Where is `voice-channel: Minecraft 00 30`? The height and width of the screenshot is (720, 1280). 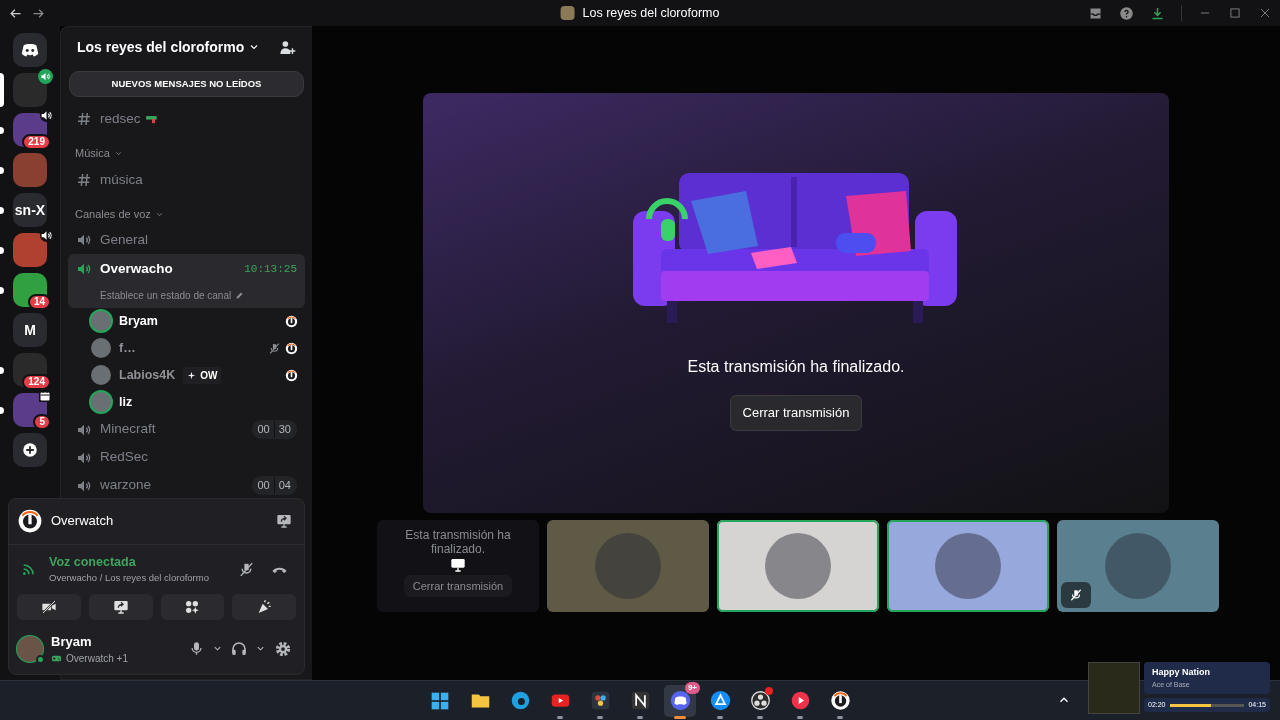 voice-channel: Minecraft 00 30 is located at coordinates (186, 429).